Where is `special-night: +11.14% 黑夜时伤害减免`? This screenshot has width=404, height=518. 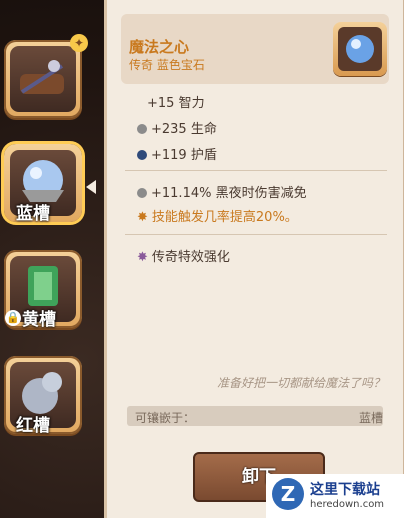
special-night: +11.14% 黑夜时伤害减免 is located at coordinates (222, 191).